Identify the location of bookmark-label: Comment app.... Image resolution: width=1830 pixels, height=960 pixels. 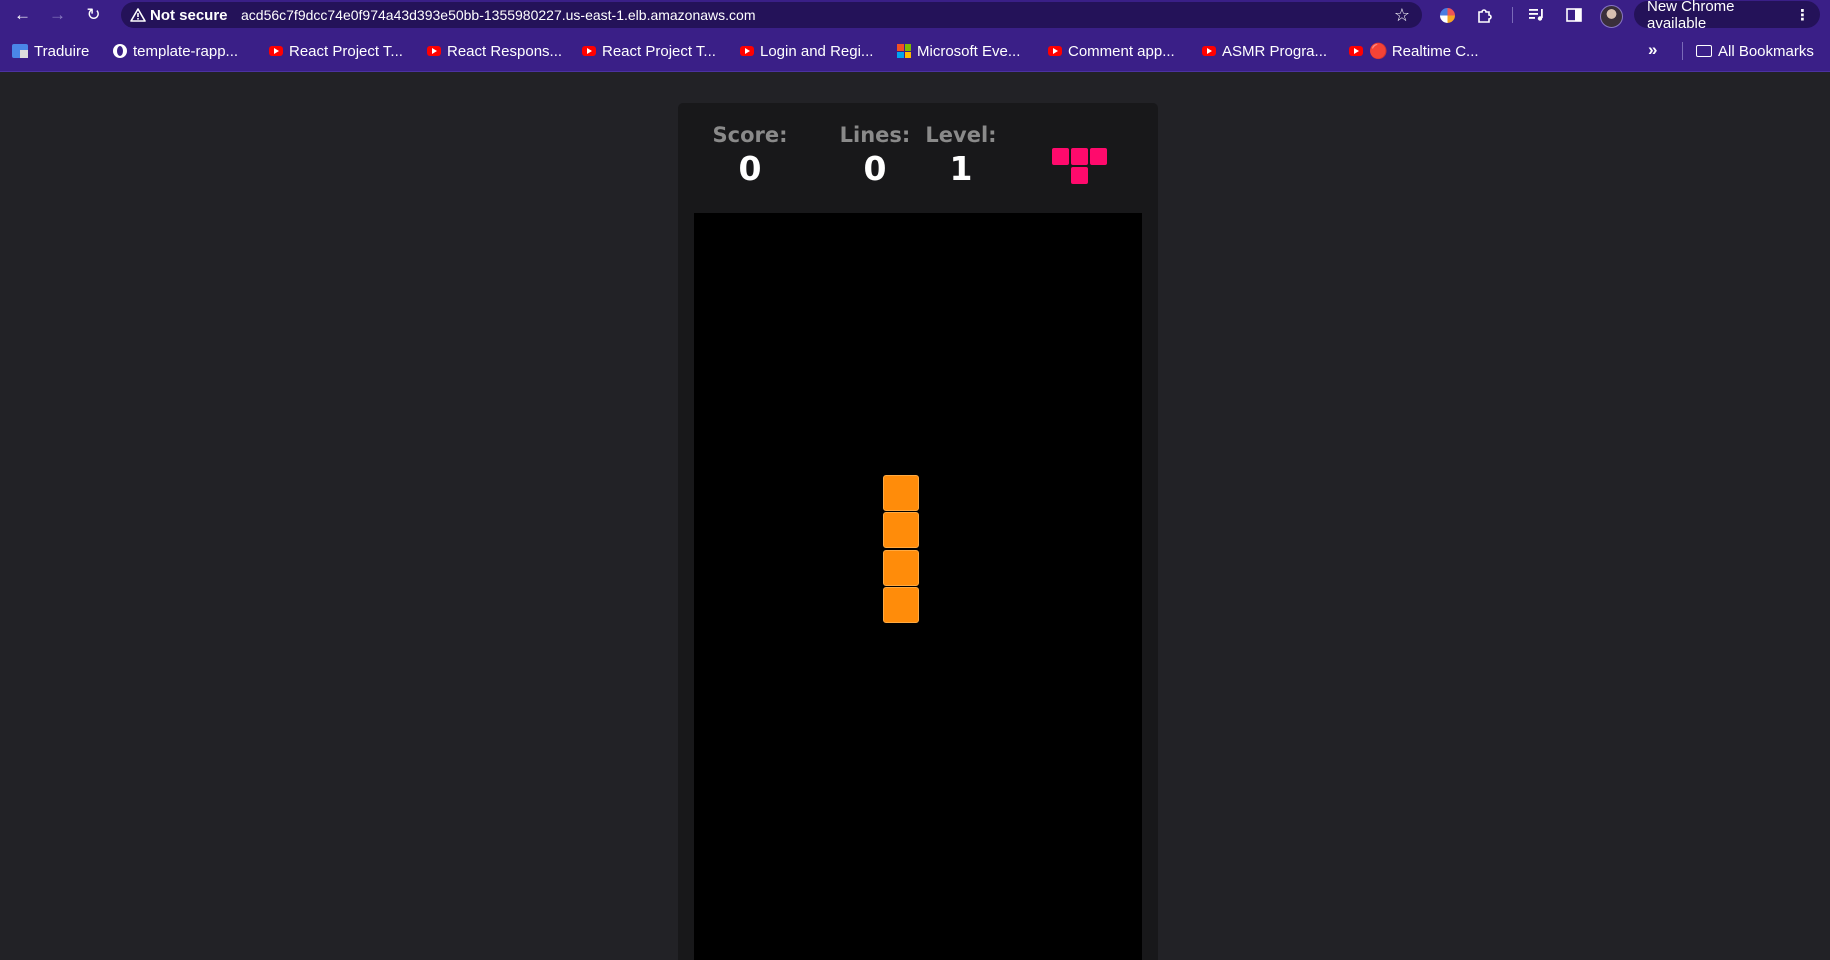
(1121, 51).